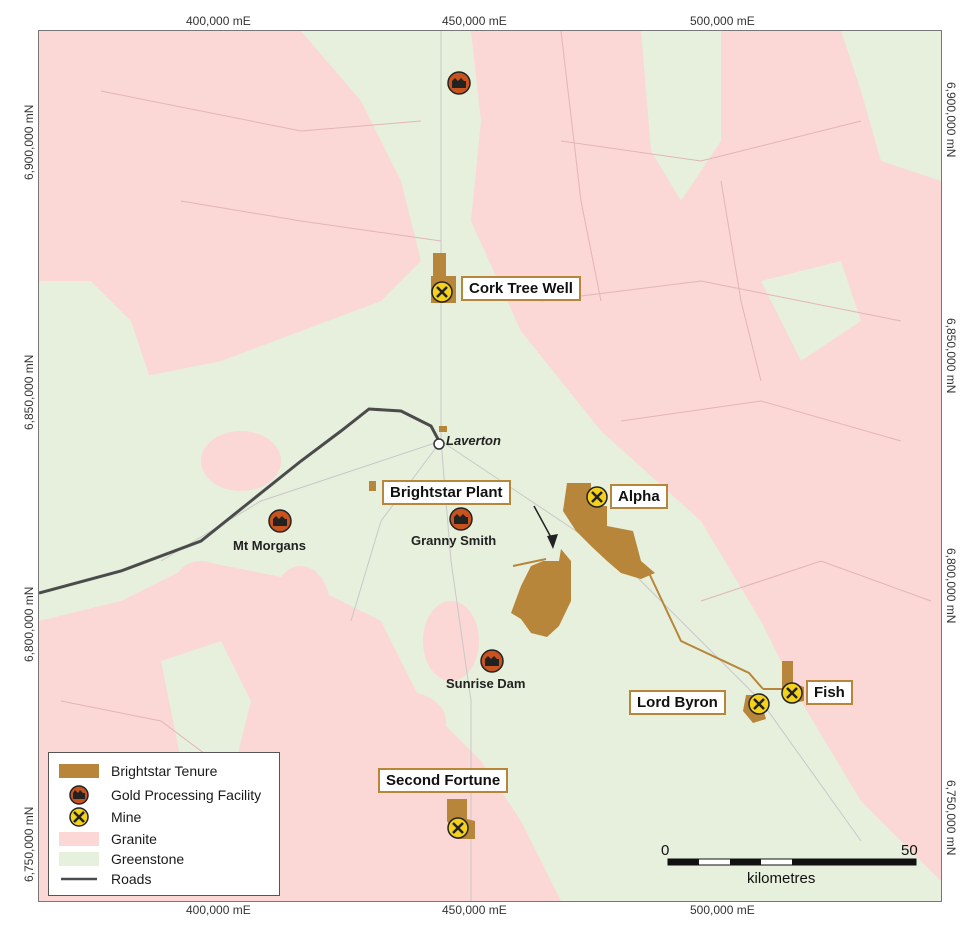  I want to click on scale-label-end: 50, so click(909, 850).